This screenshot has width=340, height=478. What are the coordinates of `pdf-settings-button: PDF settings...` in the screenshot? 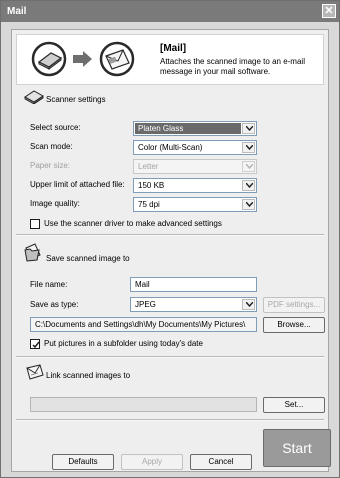 It's located at (294, 305).